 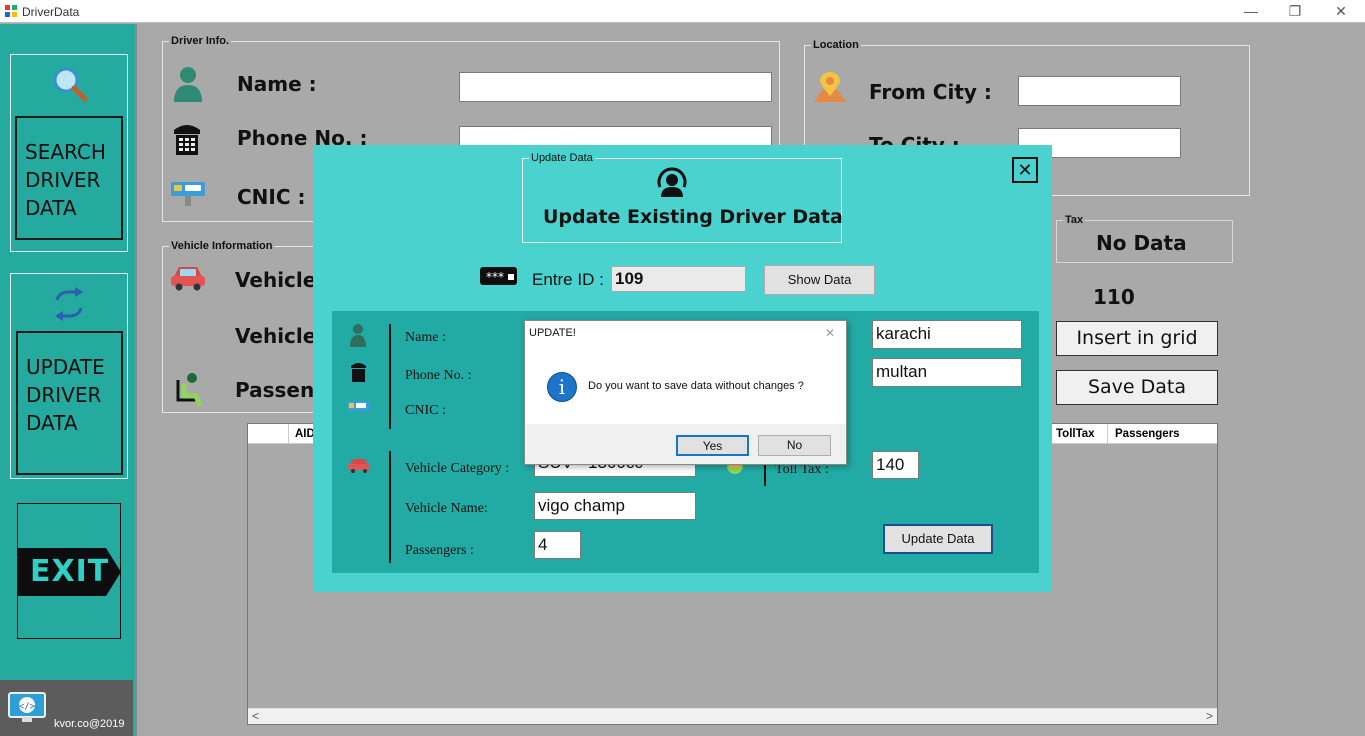 What do you see at coordinates (693, 217) in the screenshot?
I see `update-heading: Update Existing Driver Data` at bounding box center [693, 217].